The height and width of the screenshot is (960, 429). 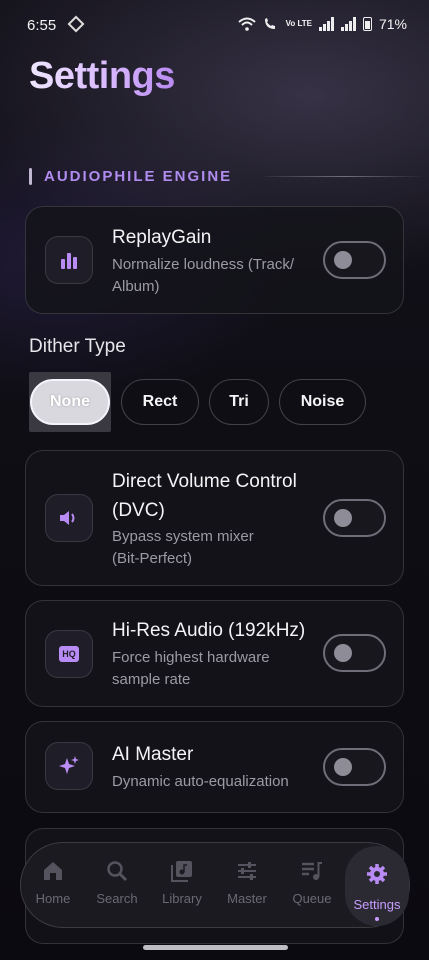 I want to click on hires-desc-1: Force highest hardware, so click(x=191, y=657).